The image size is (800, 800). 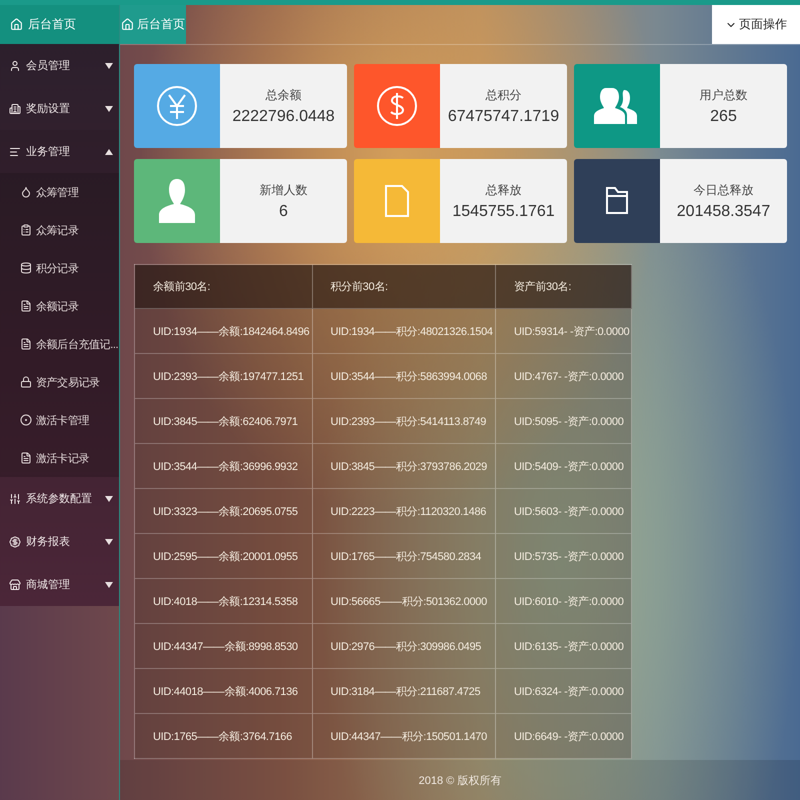 What do you see at coordinates (223, 691) in the screenshot?
I see `table-cell: UID:44018——余额:4006.7136` at bounding box center [223, 691].